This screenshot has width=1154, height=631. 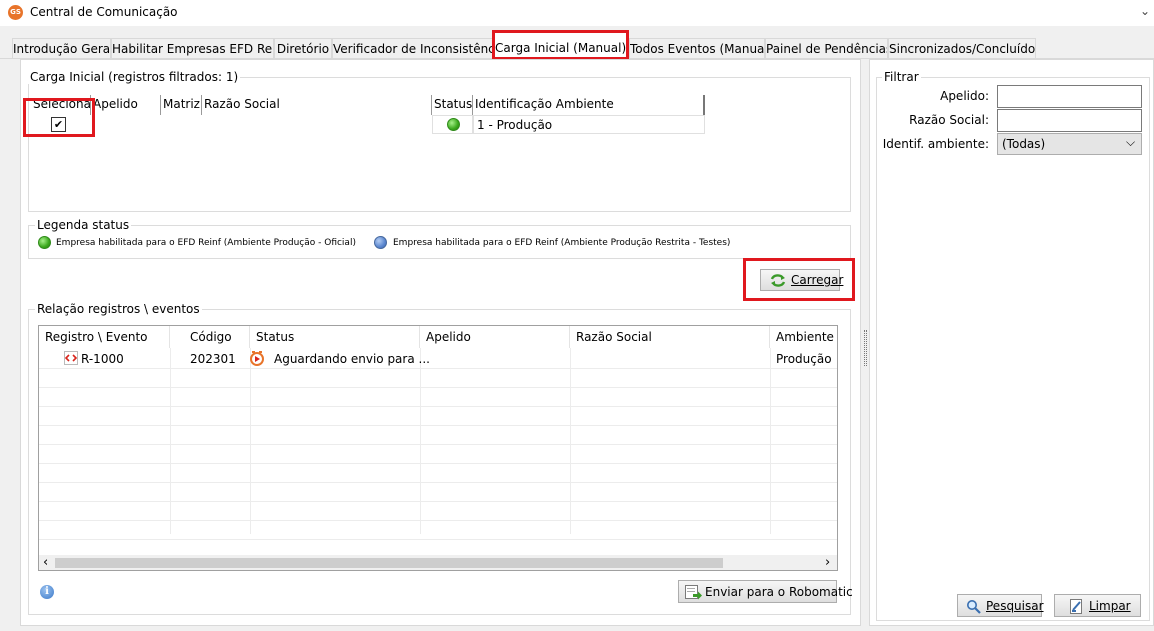 What do you see at coordinates (413, 48) in the screenshot?
I see `tab-verificador: Verificador de Inconsistências` at bounding box center [413, 48].